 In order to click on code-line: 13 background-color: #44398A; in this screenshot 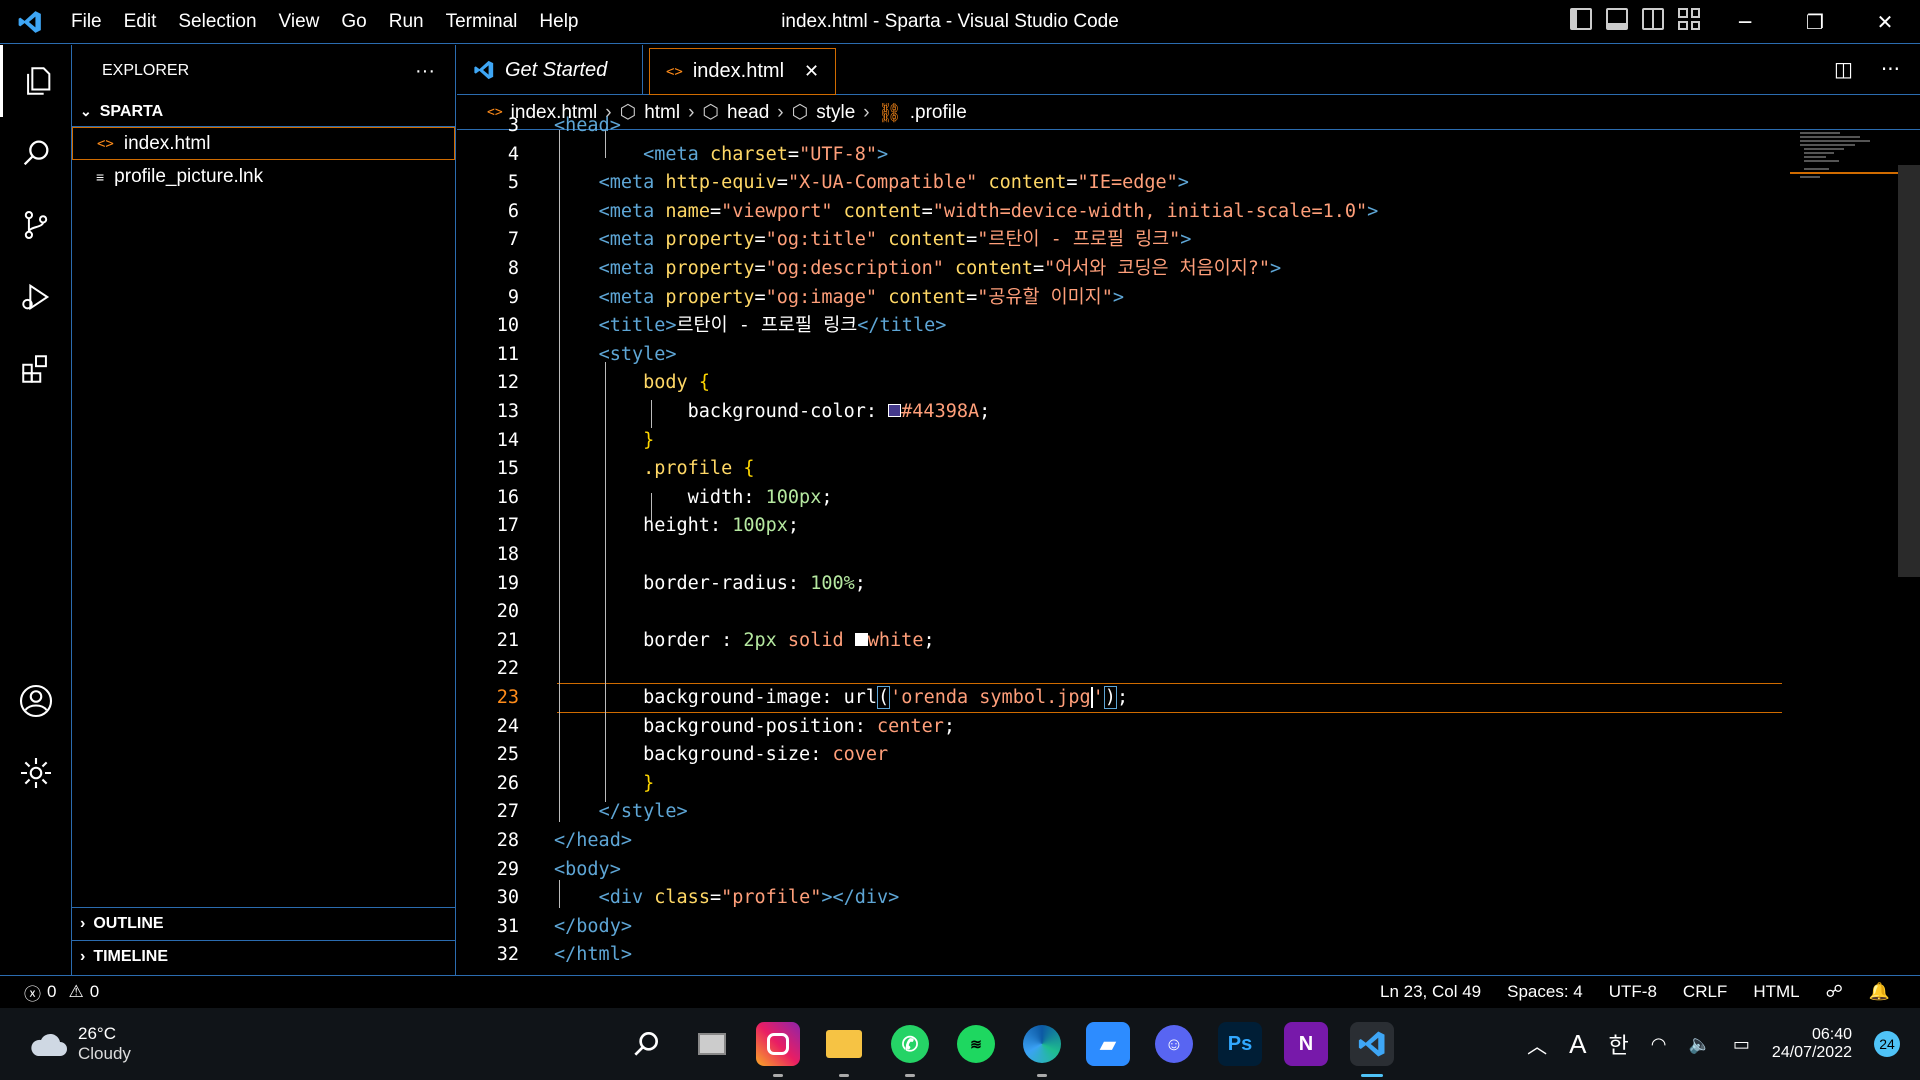, I will do `click(1117, 412)`.